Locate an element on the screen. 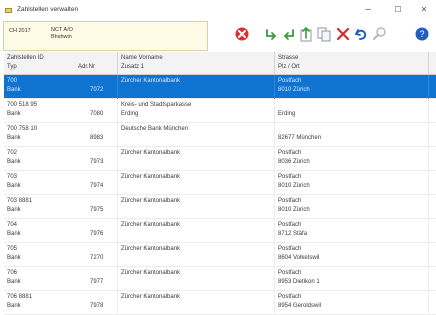 Image resolution: width=436 pixels, height=315 pixels. cell-adr-nr: 7977 is located at coordinates (97, 282).